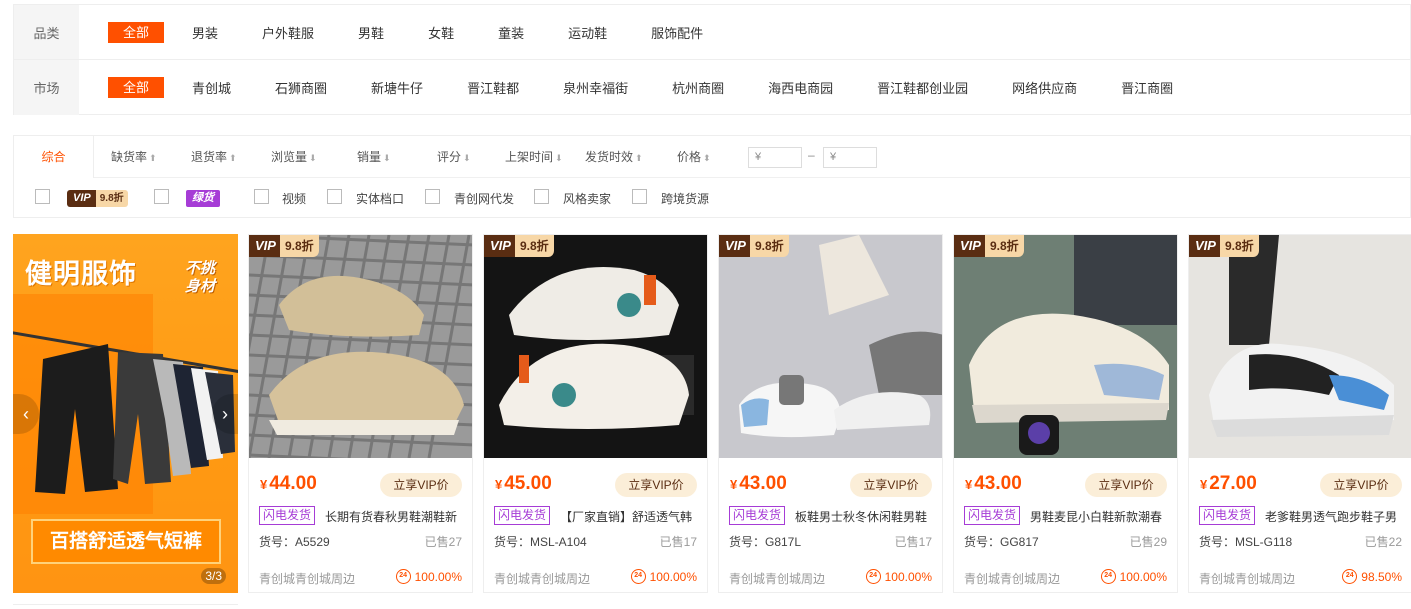 This screenshot has width=1411, height=609. What do you see at coordinates (484, 199) in the screenshot?
I see `filter-checkbox-label: 青创网代发` at bounding box center [484, 199].